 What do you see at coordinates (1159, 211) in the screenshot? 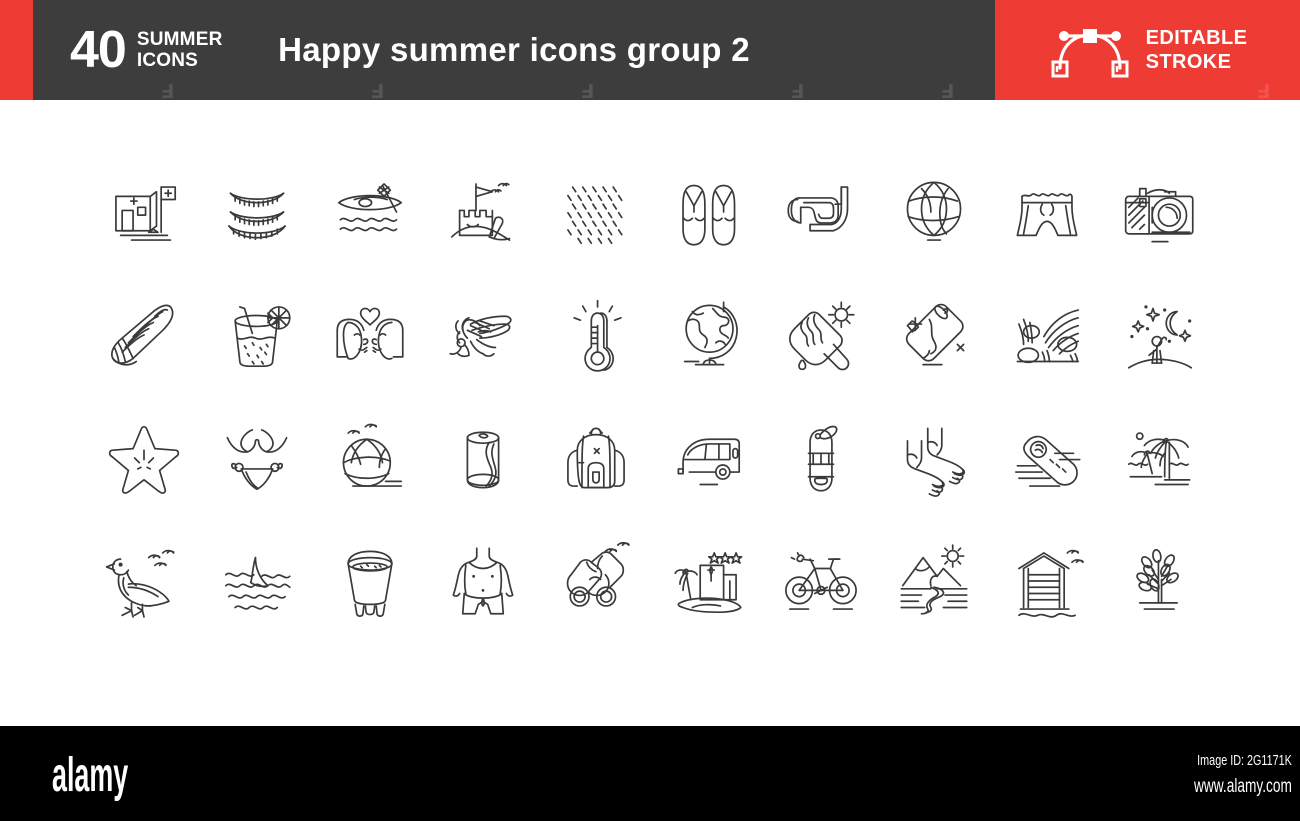
I see `photo-camera-icon` at bounding box center [1159, 211].